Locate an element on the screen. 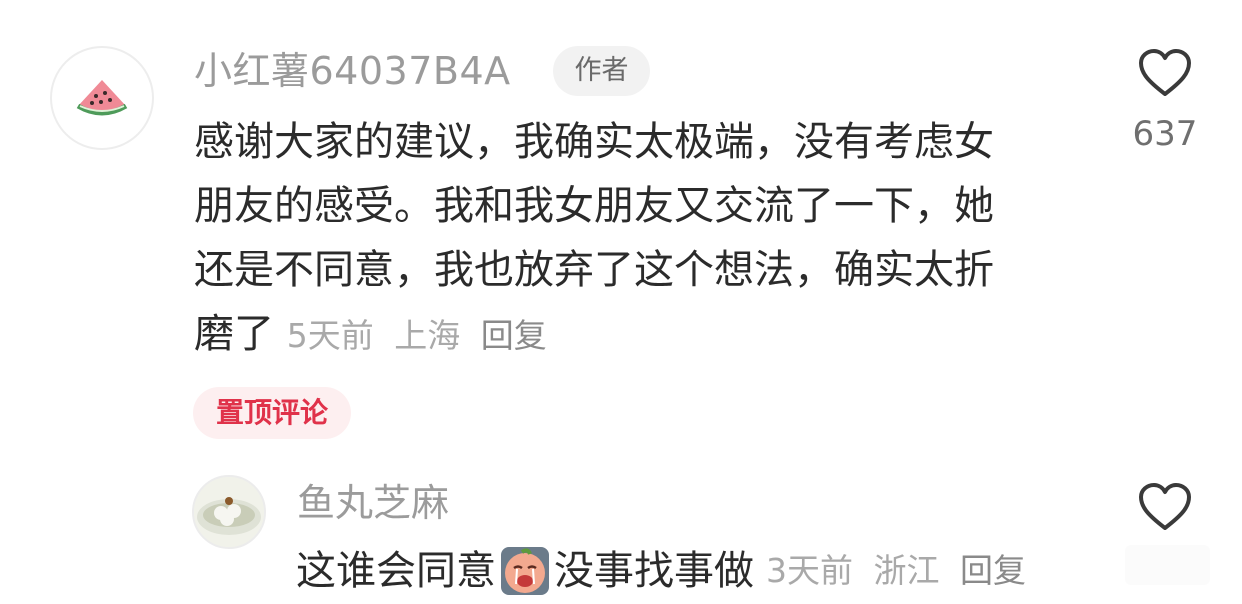 The height and width of the screenshot is (604, 1242). comment-text-line: 感谢大家的建议，我确实太极端，没有考虑女 is located at coordinates (594, 142).